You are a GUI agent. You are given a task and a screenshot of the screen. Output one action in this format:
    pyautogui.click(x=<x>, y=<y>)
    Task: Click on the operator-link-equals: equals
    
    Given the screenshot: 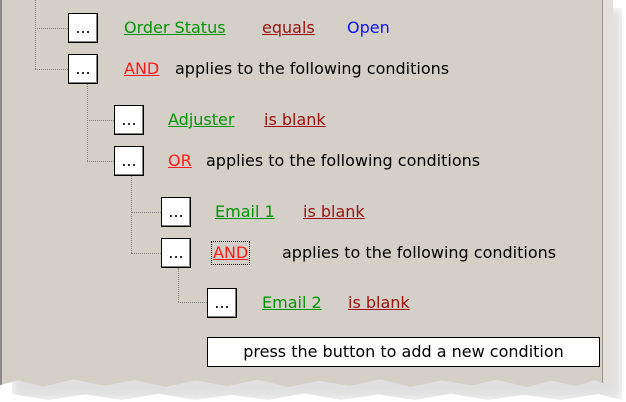 What is the action you would take?
    pyautogui.click(x=288, y=28)
    